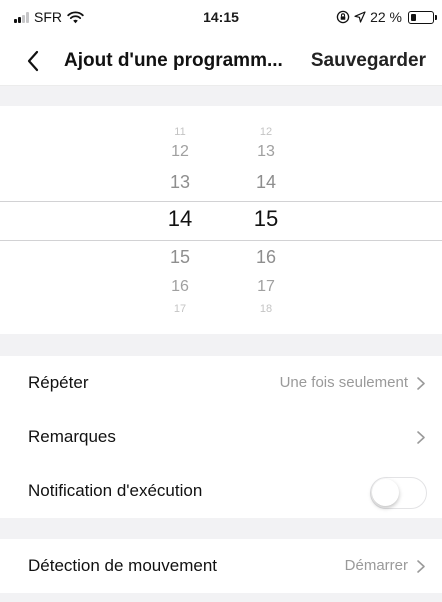  What do you see at coordinates (266, 182) in the screenshot?
I see `minute-option: 14` at bounding box center [266, 182].